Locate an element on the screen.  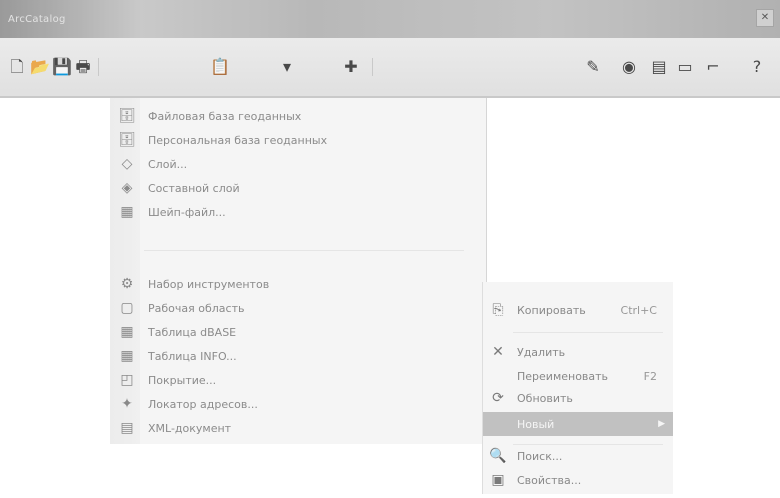
menu-item-label: Файловая база геоданных is located at coordinates (225, 116).